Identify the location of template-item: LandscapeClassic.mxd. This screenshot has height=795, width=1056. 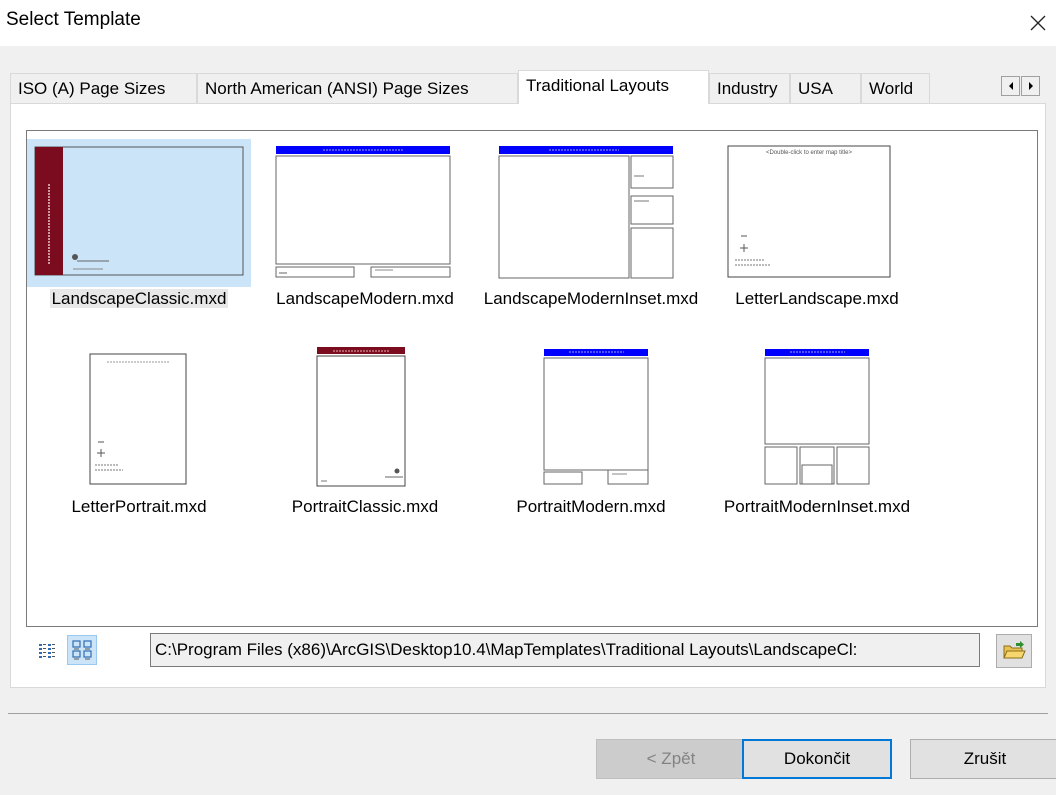
(139, 234).